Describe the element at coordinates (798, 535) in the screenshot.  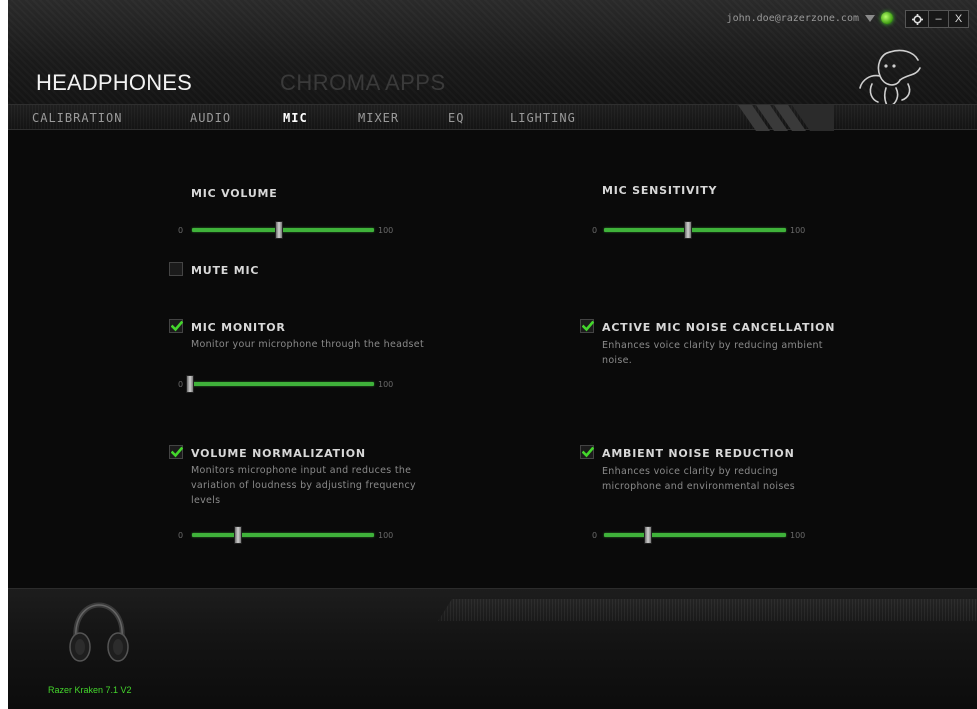
I see `ambient-noise-reduction-max: 100` at that location.